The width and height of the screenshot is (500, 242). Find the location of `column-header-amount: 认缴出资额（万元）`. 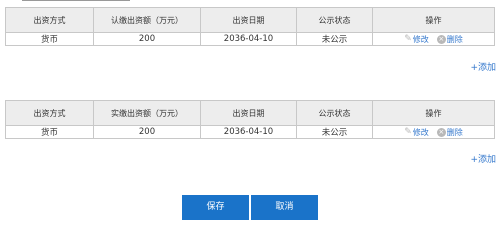

column-header-amount: 认缴出资额（万元） is located at coordinates (147, 20).